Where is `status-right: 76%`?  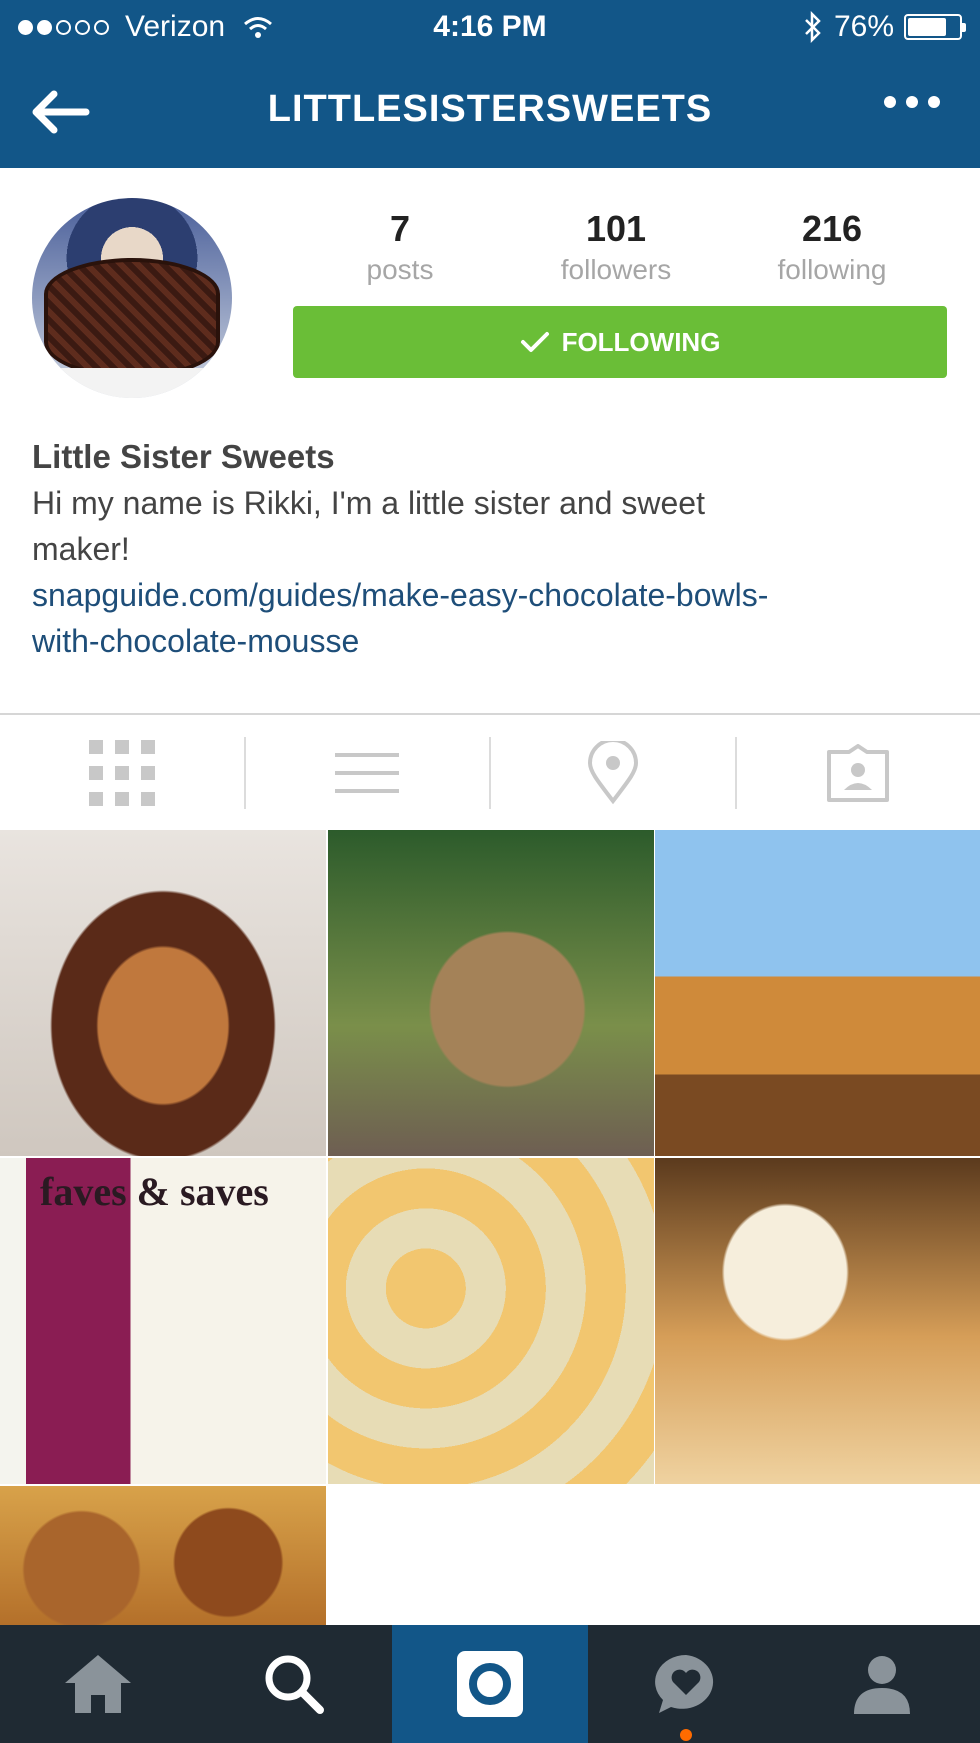 status-right: 76% is located at coordinates (884, 27).